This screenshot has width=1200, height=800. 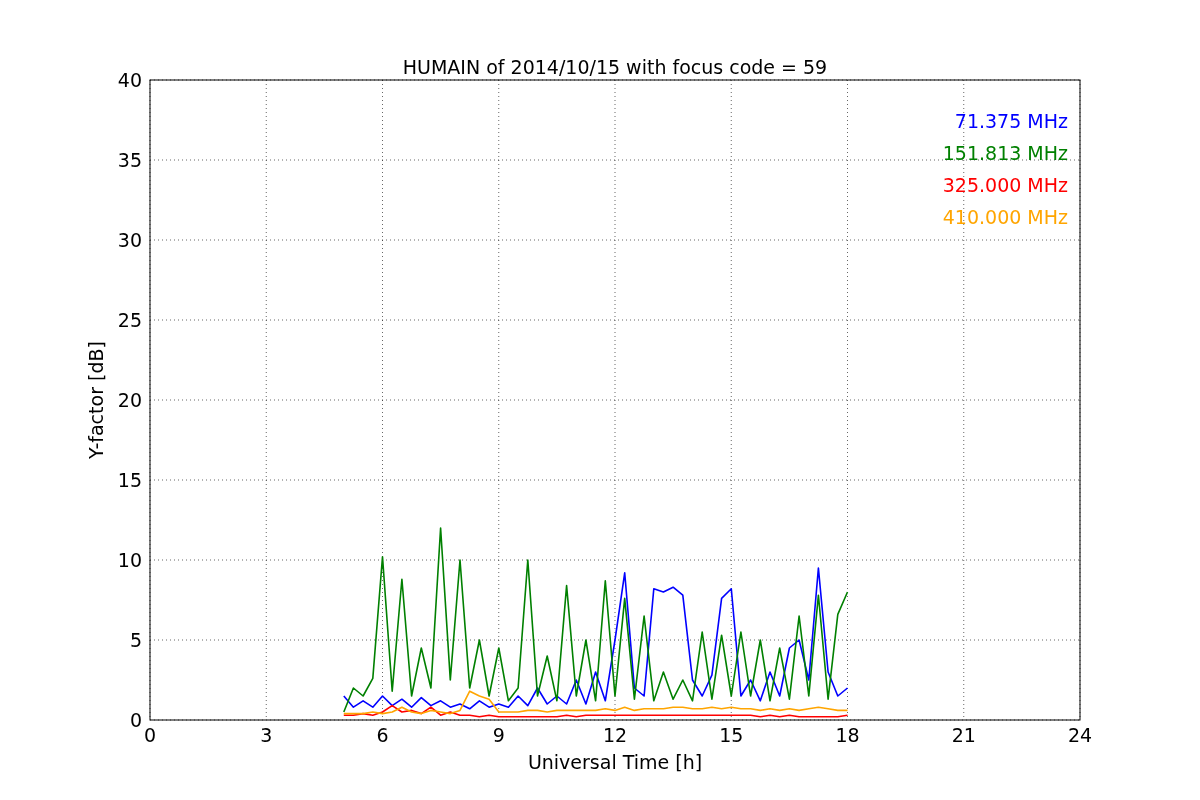 What do you see at coordinates (1080, 735) in the screenshot?
I see `x-tick-label: 24` at bounding box center [1080, 735].